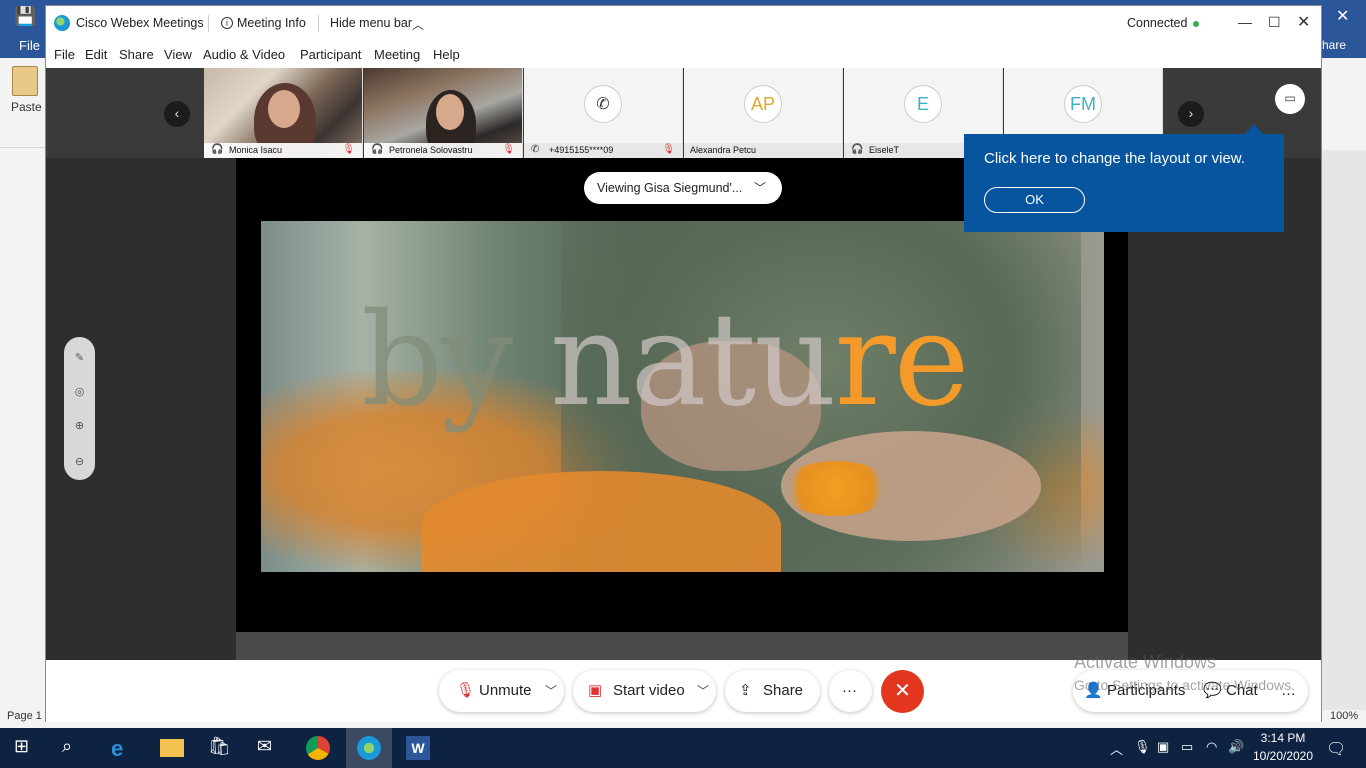 This screenshot has height=768, width=1366. I want to click on file-explorer-icon, so click(172, 748).